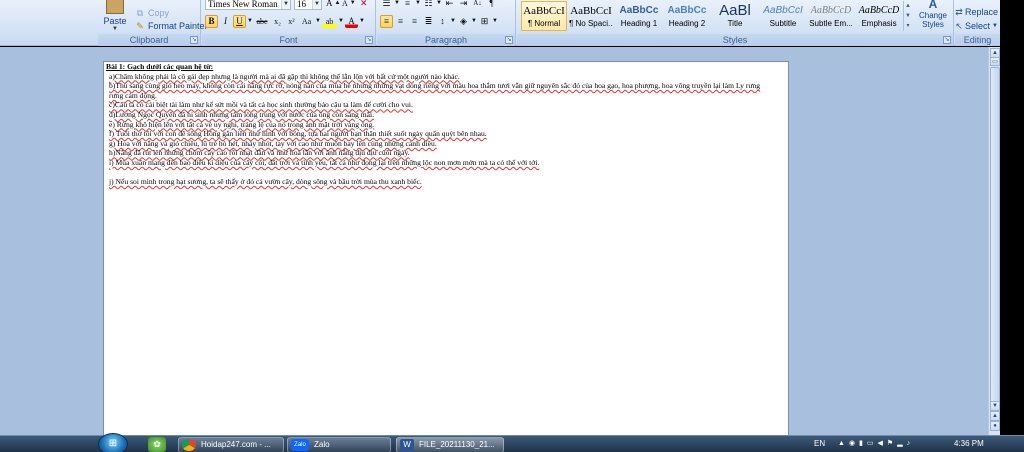 The height and width of the screenshot is (452, 1024). Describe the element at coordinates (339, 444) in the screenshot. I see `taskbar-item-zalo: Zalo Zalo` at that location.